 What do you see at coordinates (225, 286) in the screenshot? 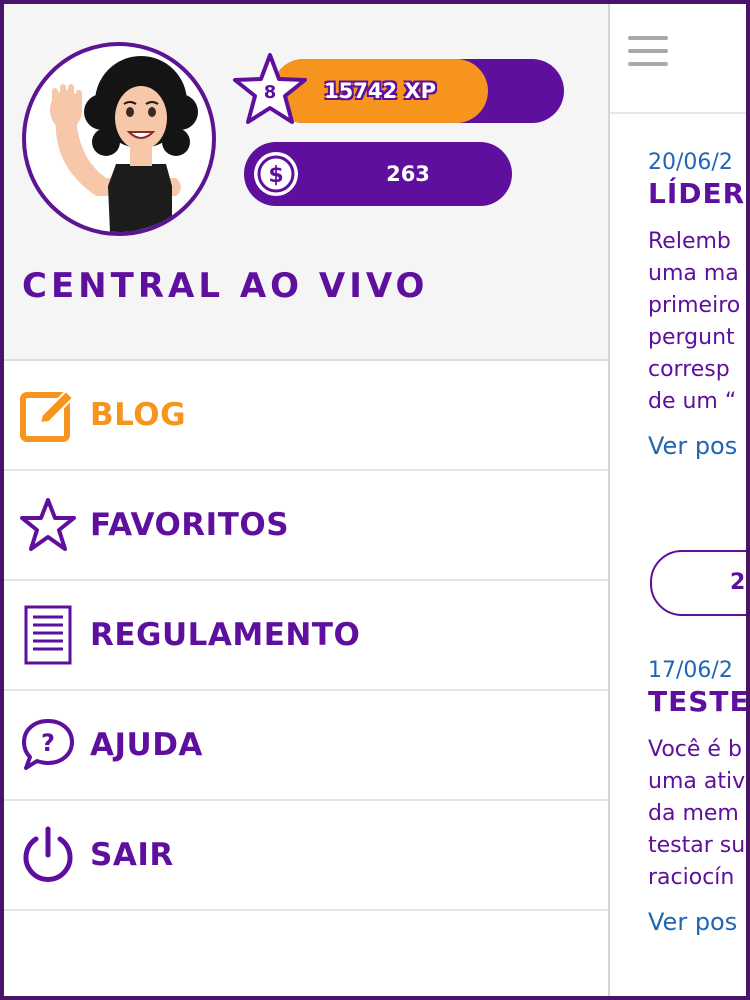
I see `drawer-title: CENTRAL AO VIVO` at bounding box center [225, 286].